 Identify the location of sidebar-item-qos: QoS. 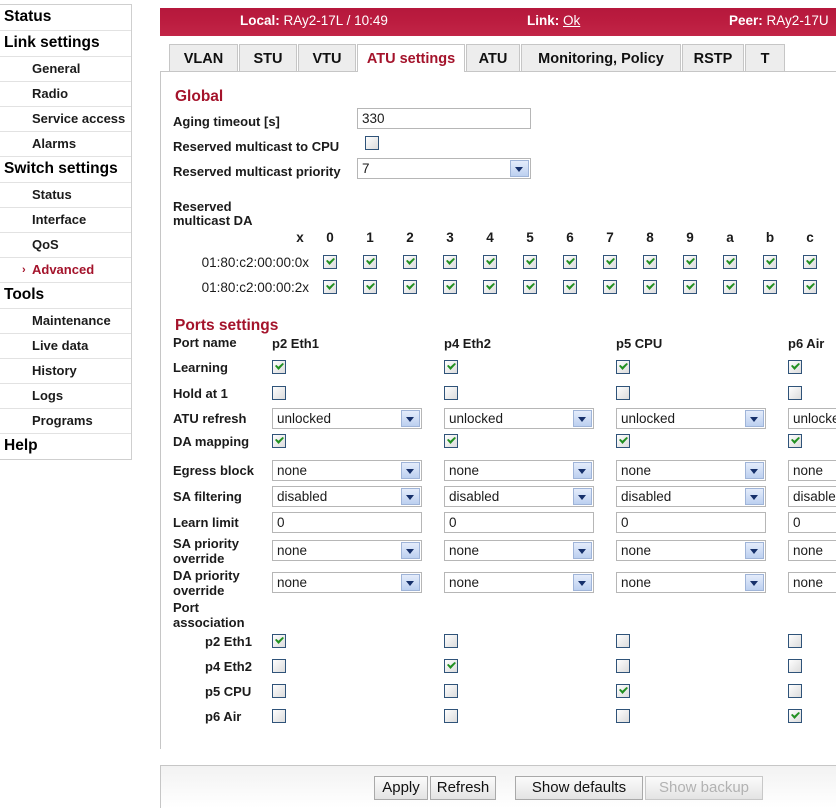
(65, 245).